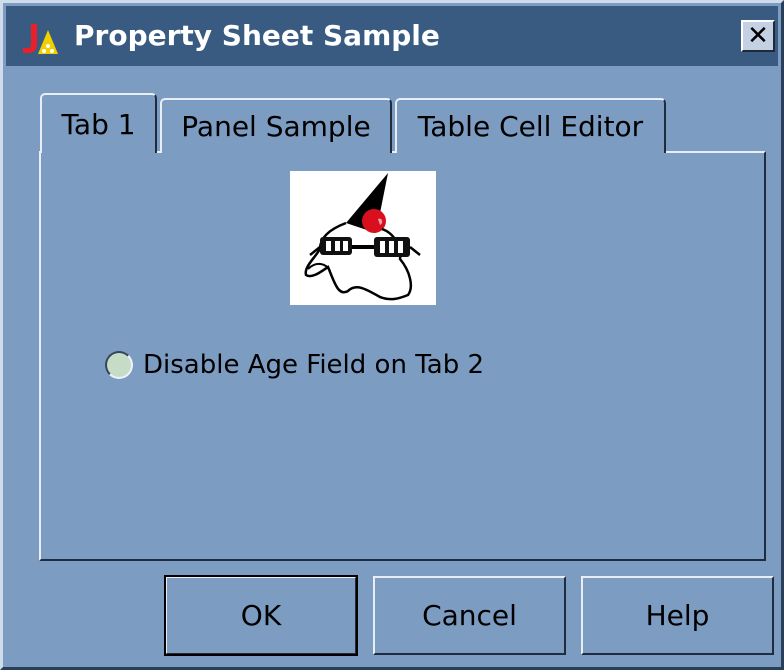 The height and width of the screenshot is (670, 784). I want to click on tab-label: Panel Sample, so click(276, 126).